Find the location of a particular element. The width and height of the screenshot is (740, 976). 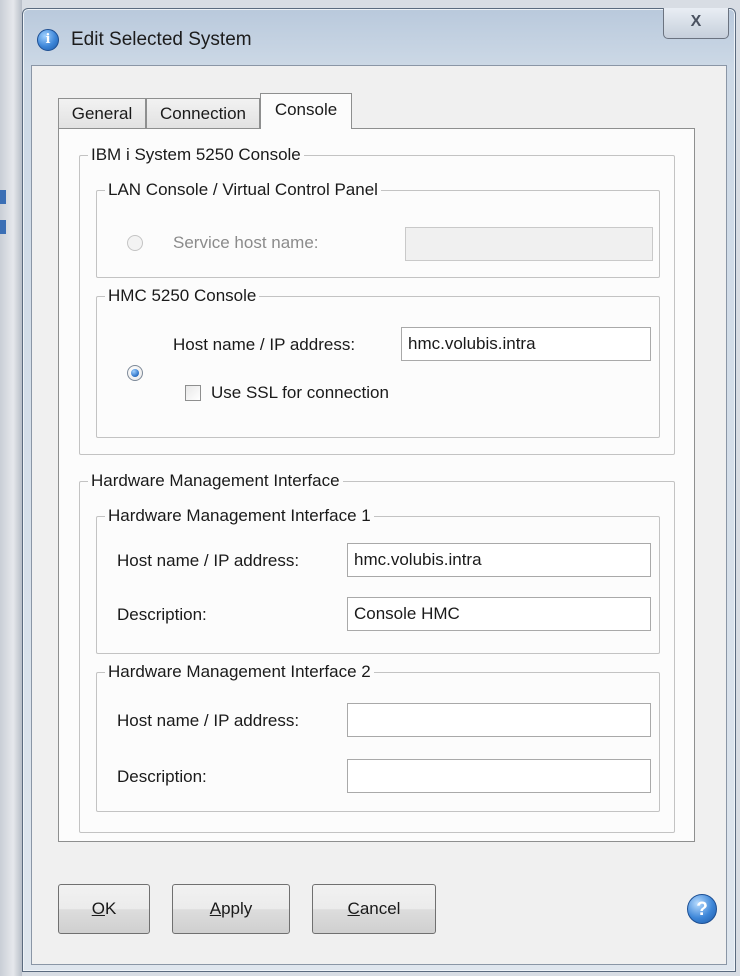

ok-label-rest: K is located at coordinates (110, 908).